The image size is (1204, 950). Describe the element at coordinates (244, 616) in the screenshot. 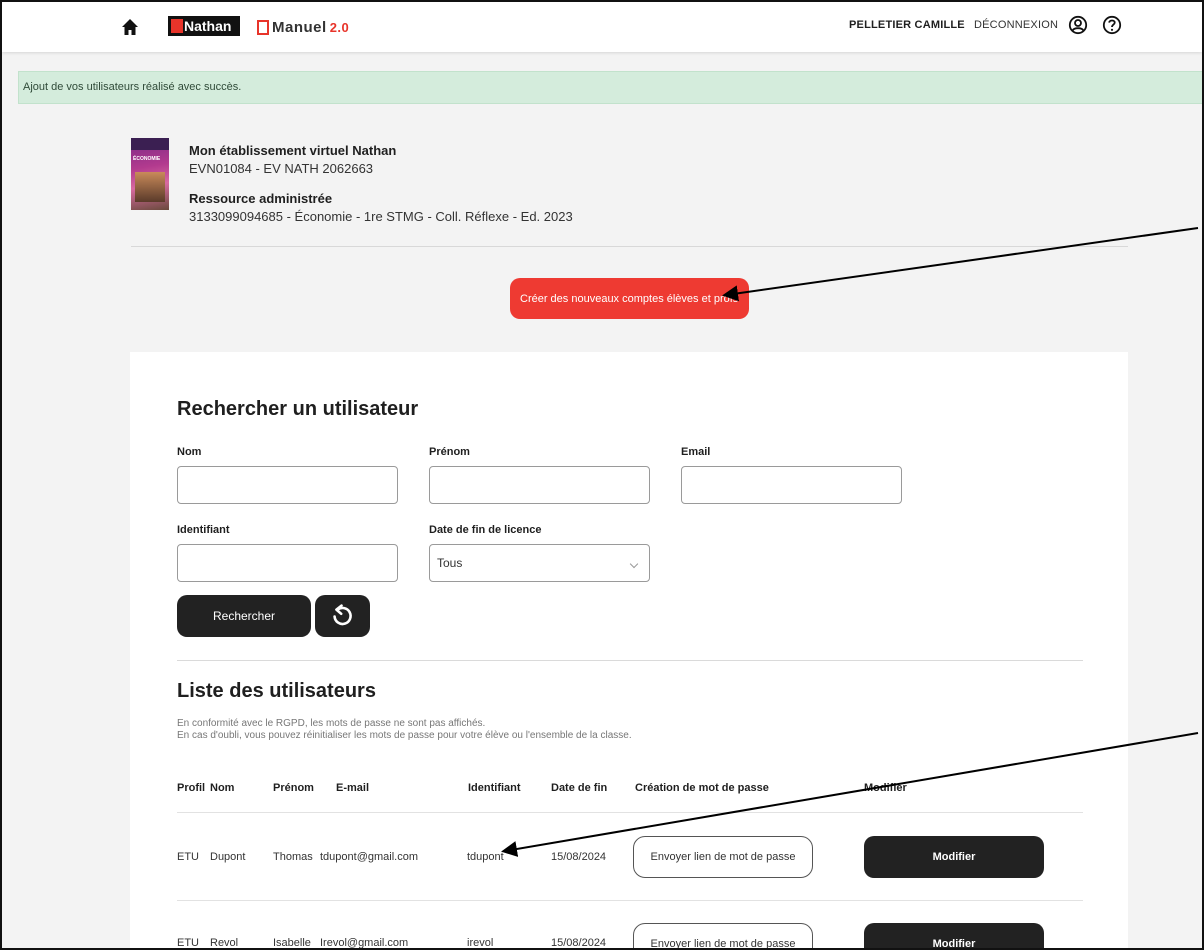

I see `search-button: Rechercher` at that location.